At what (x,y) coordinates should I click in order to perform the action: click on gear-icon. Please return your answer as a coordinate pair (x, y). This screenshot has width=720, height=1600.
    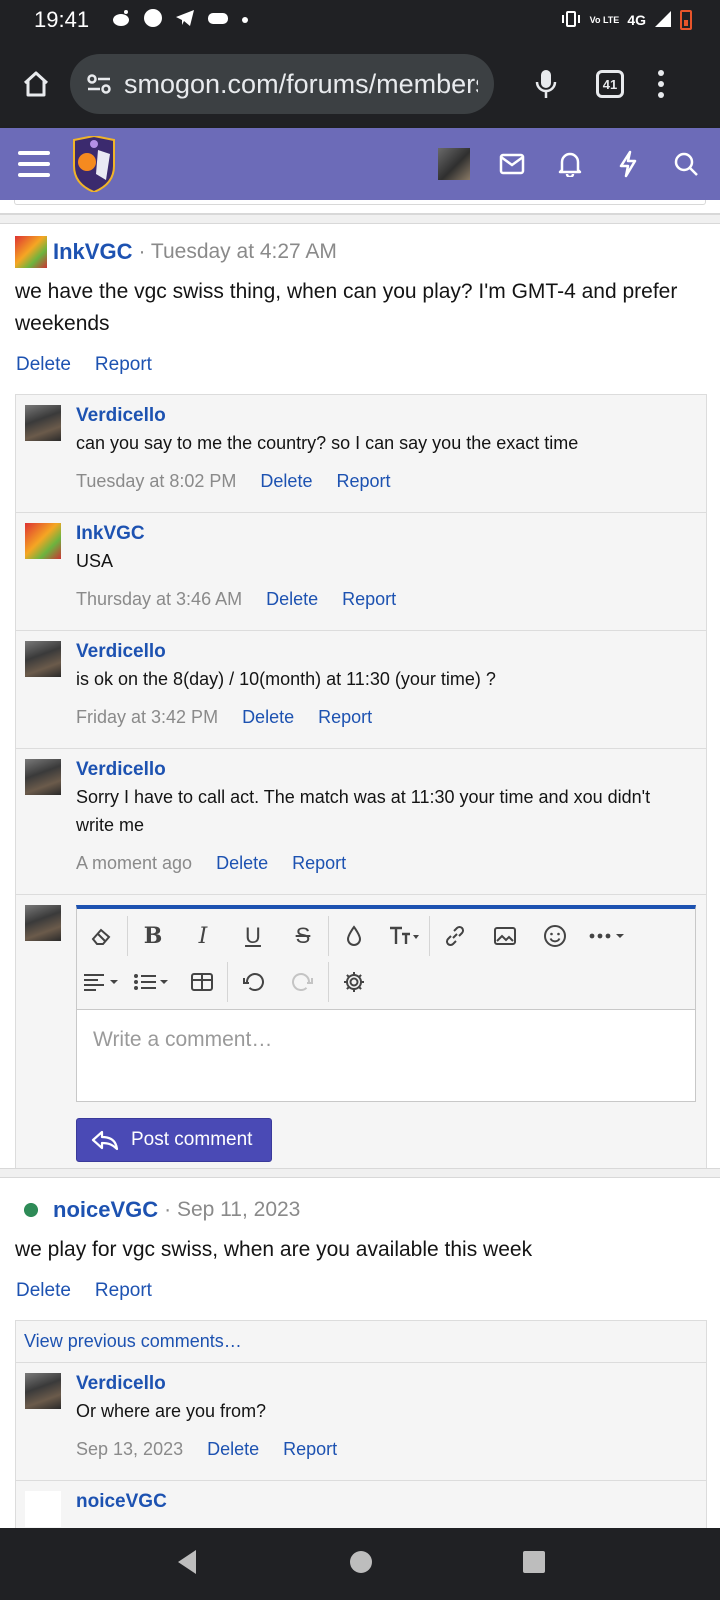
    Looking at the image, I should click on (354, 982).